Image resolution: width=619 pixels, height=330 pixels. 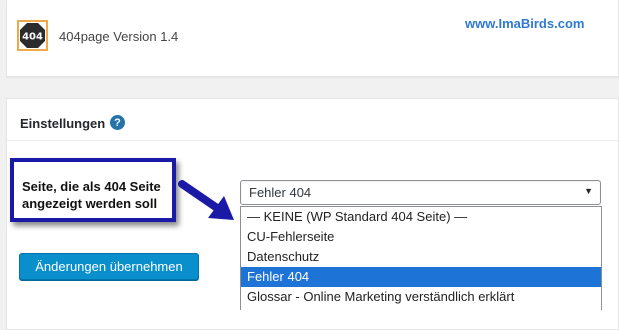 I want to click on section-title: Einstellungen, so click(x=63, y=123).